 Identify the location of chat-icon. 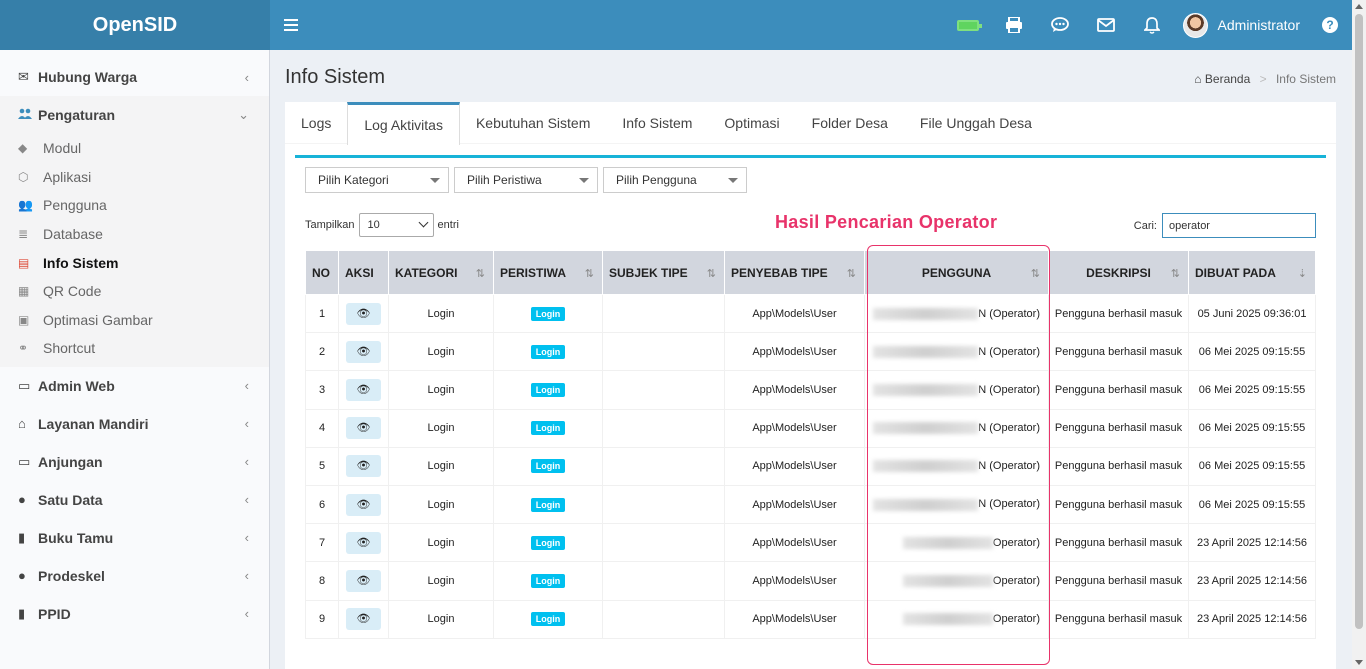
(1060, 25).